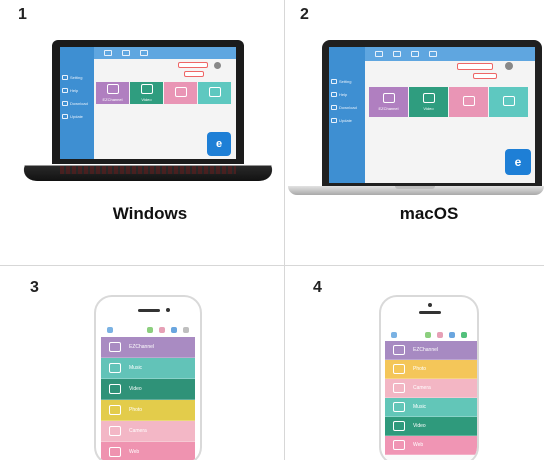  Describe the element at coordinates (65, 77) in the screenshot. I see `setting-icon` at that location.